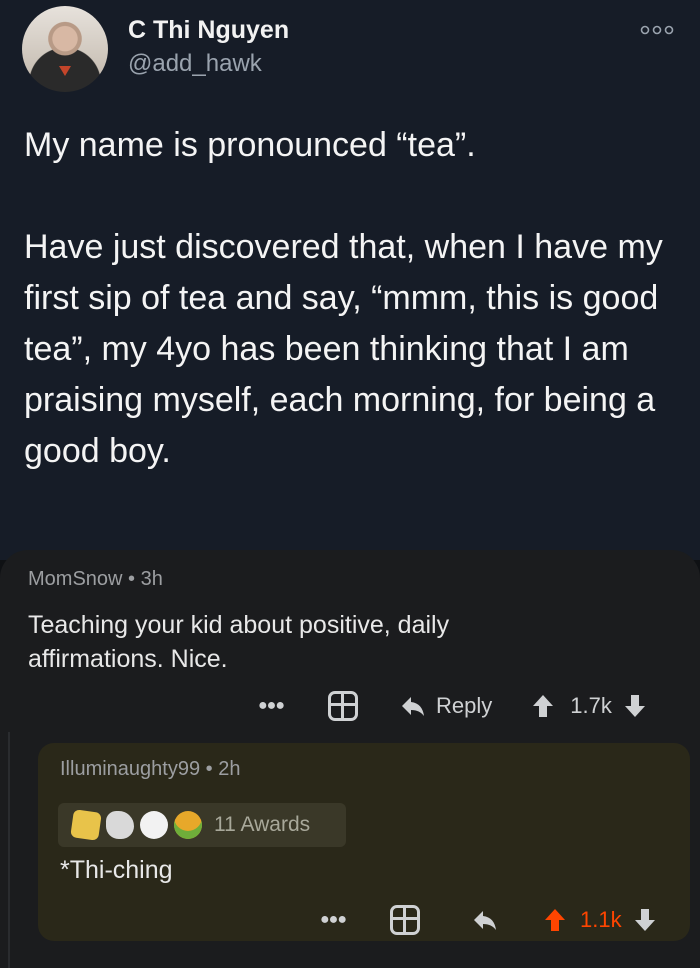  What do you see at coordinates (188, 825) in the screenshot?
I see `money-award-icon` at bounding box center [188, 825].